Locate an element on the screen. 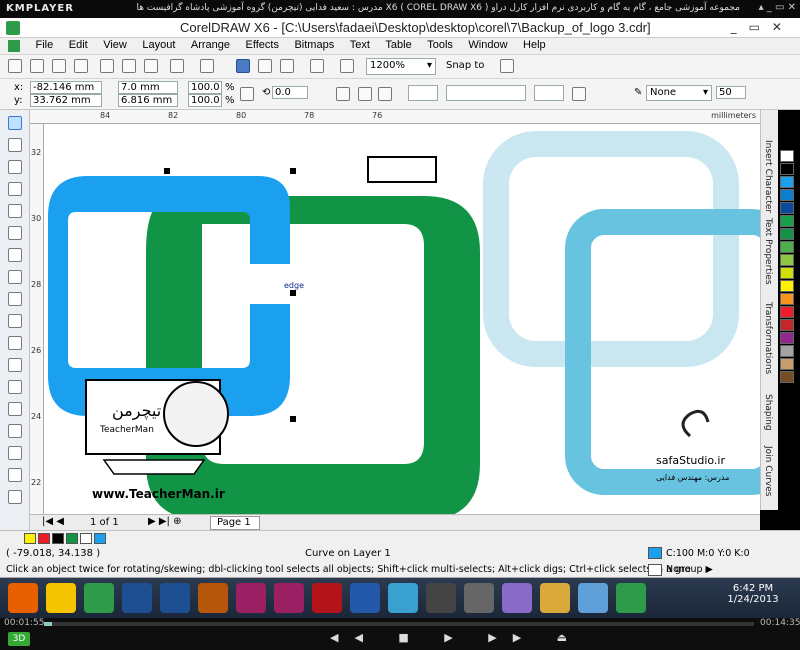  copy-icon is located at coordinates (129, 66).